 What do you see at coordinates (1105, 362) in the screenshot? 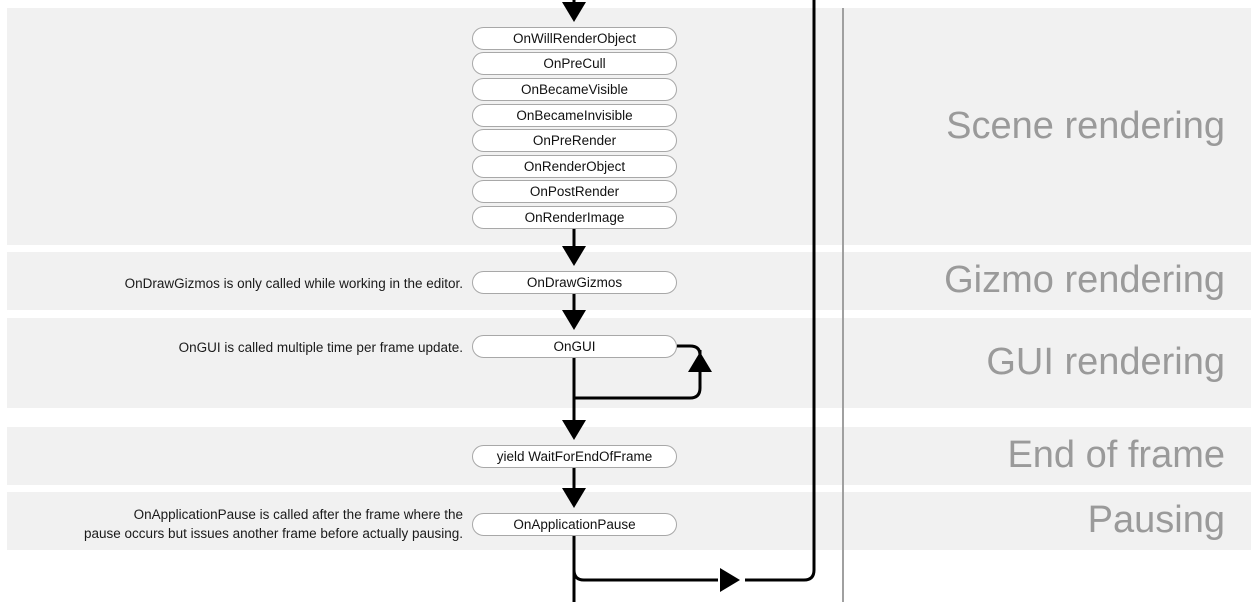
I see `section-label-gui-rendering: GUI rendering` at bounding box center [1105, 362].